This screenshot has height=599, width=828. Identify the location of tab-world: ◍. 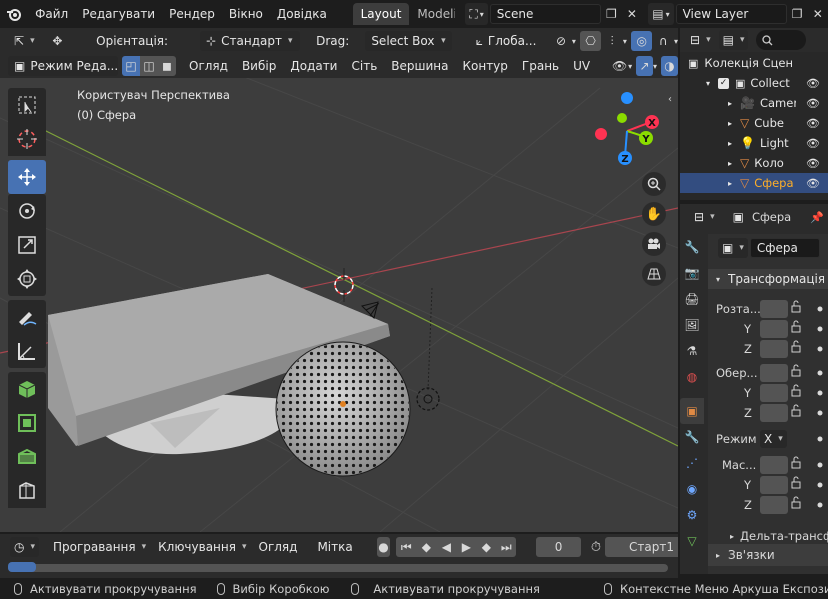
(692, 377).